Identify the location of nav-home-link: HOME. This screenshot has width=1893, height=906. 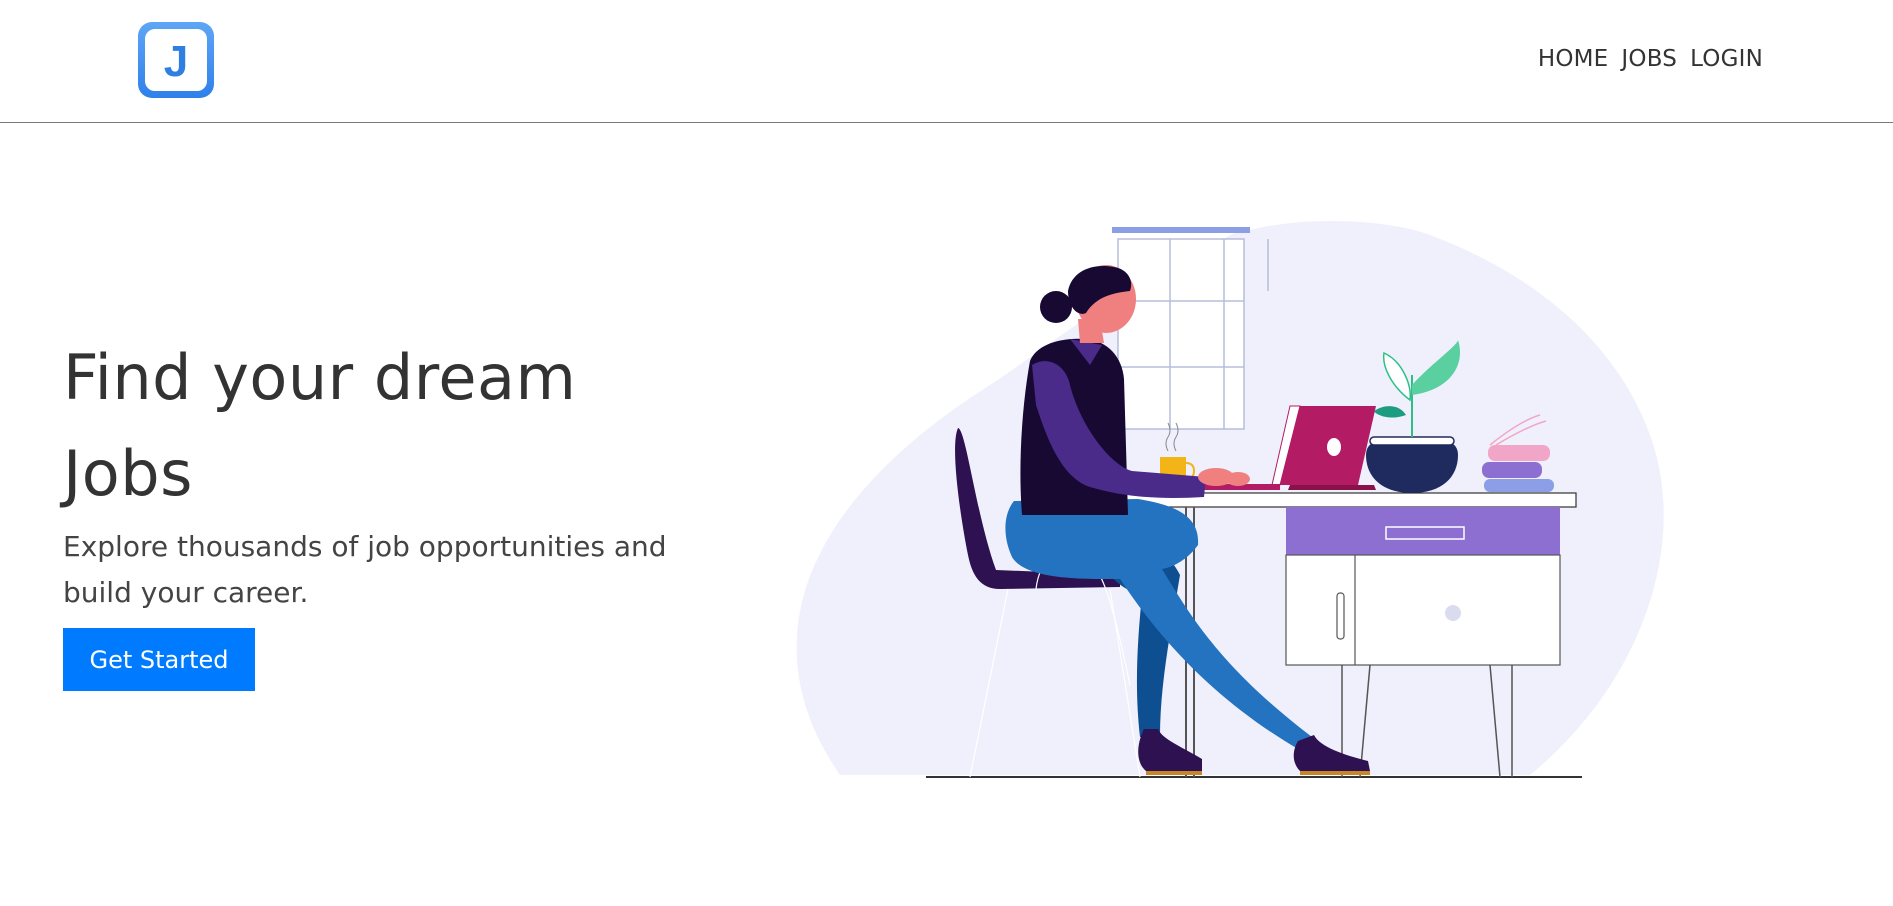
(1573, 59).